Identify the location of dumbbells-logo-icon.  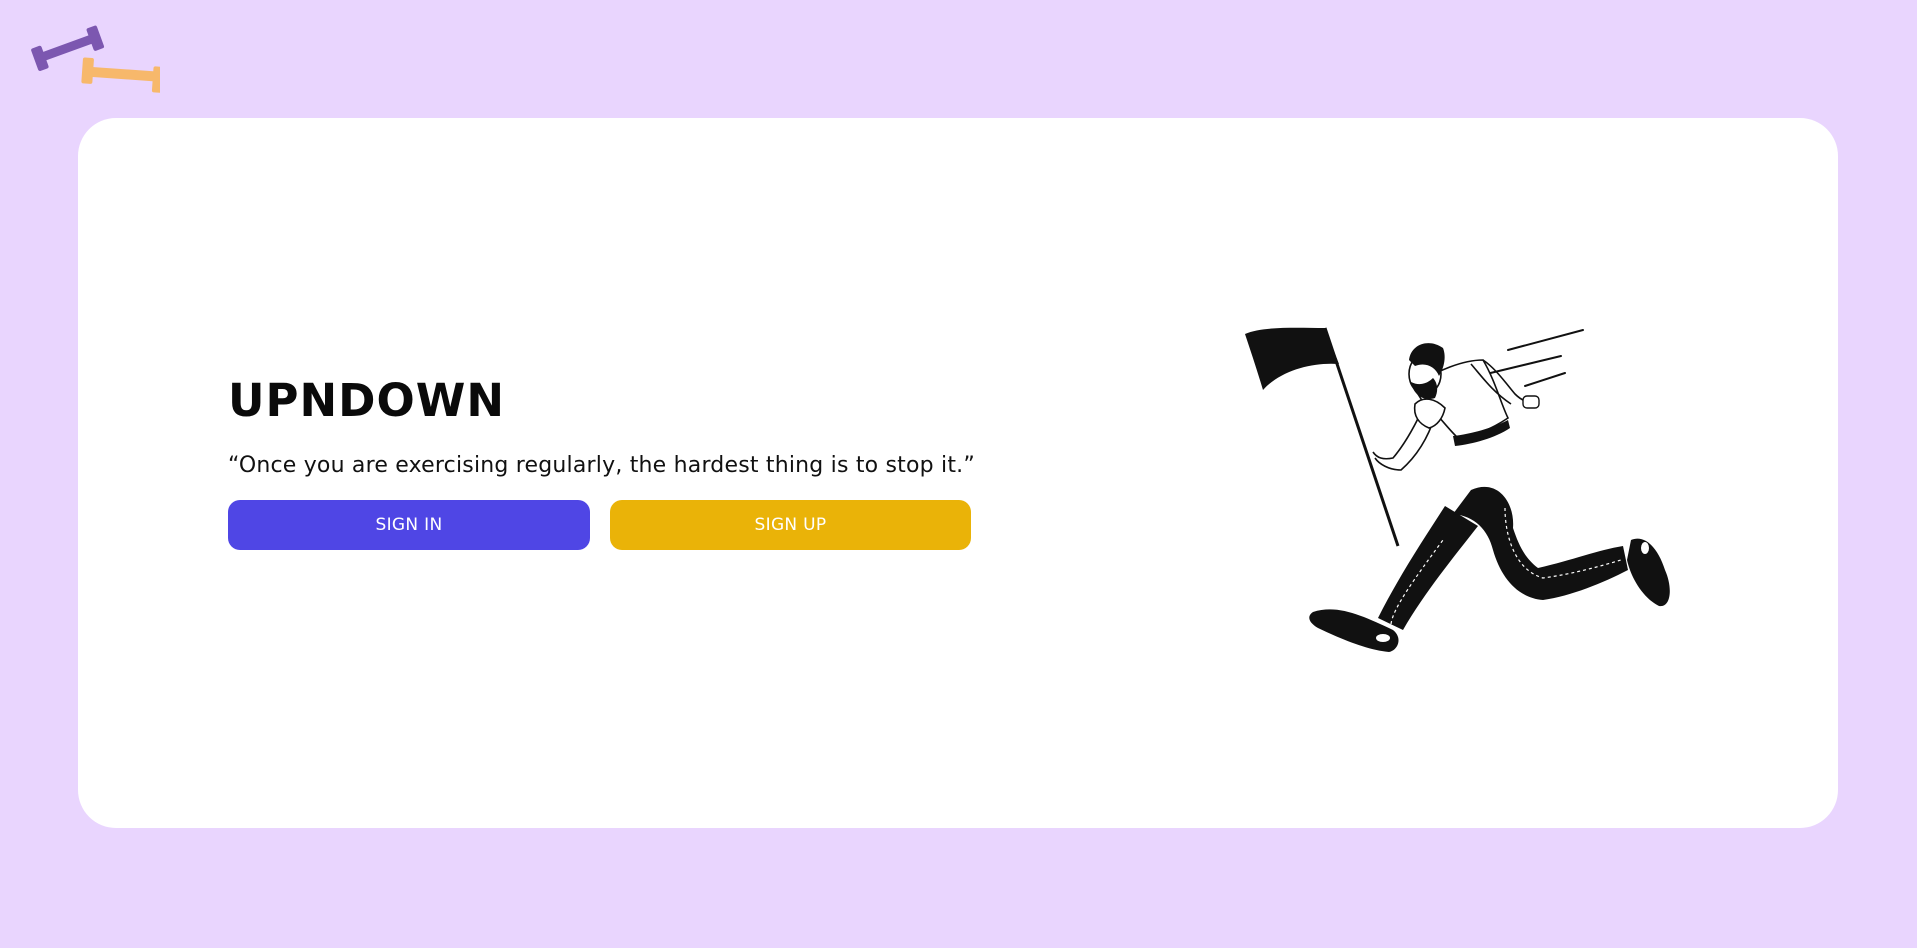
(95, 59).